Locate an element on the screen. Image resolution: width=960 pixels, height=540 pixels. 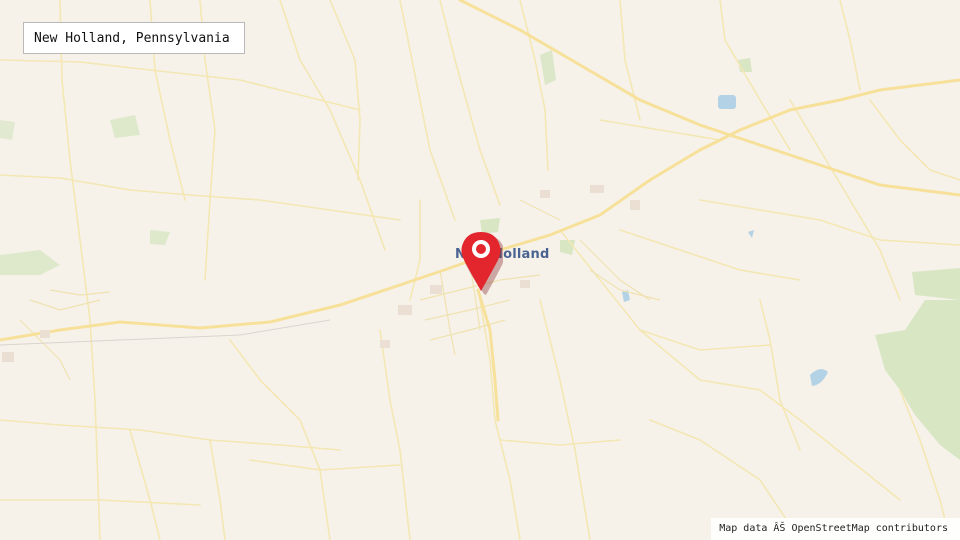
map-pin-icon is located at coordinates (481, 262).